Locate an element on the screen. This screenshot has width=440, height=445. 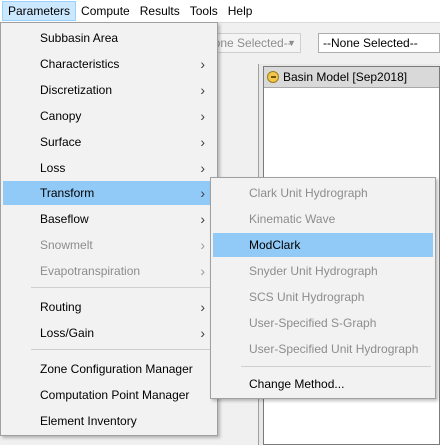
basin-model-icon is located at coordinates (273, 77).